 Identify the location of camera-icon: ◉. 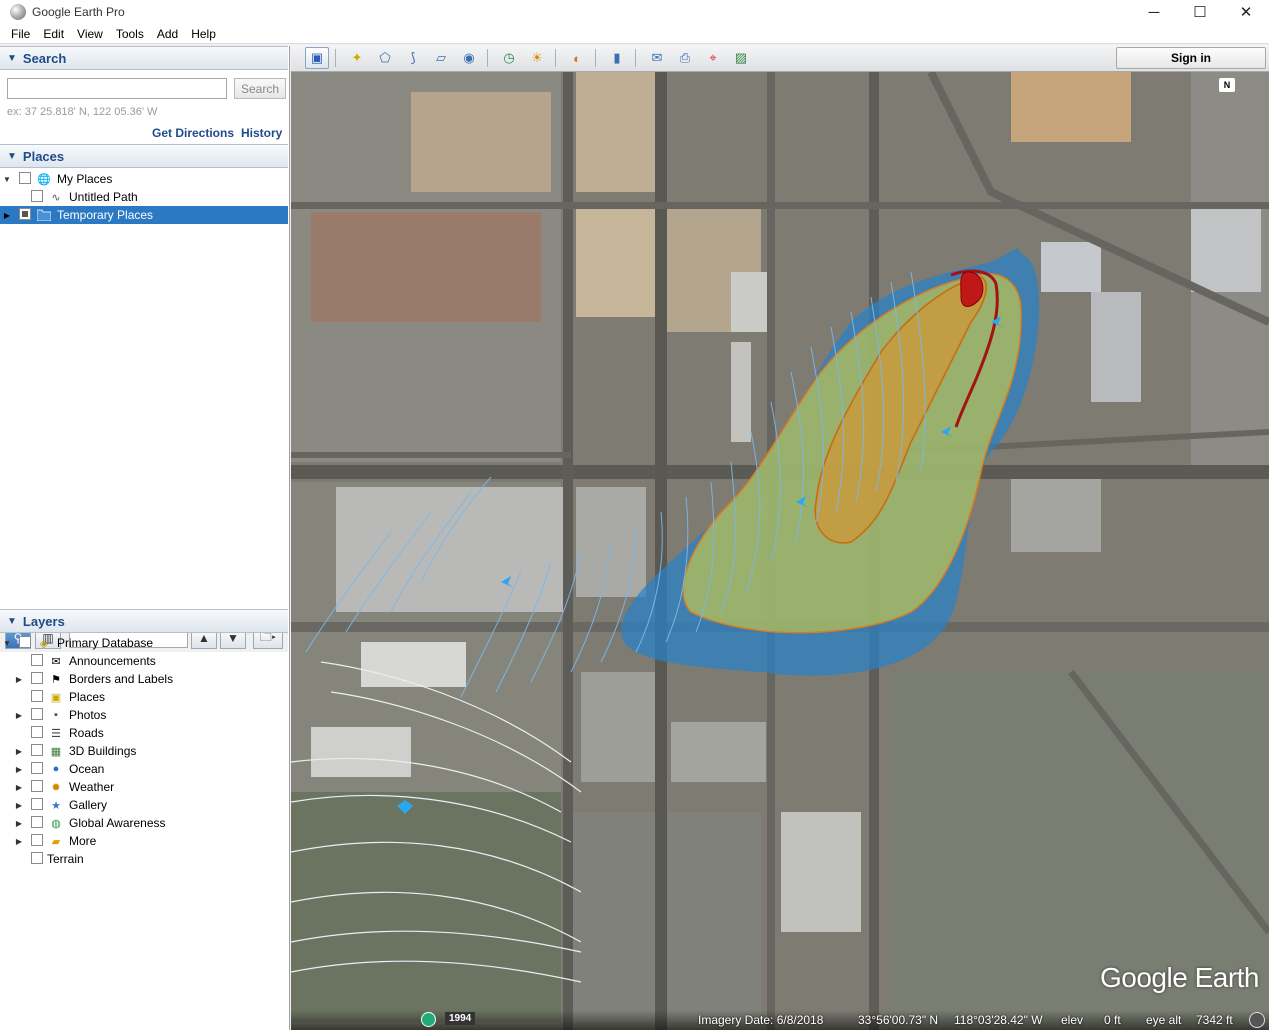
(469, 57).